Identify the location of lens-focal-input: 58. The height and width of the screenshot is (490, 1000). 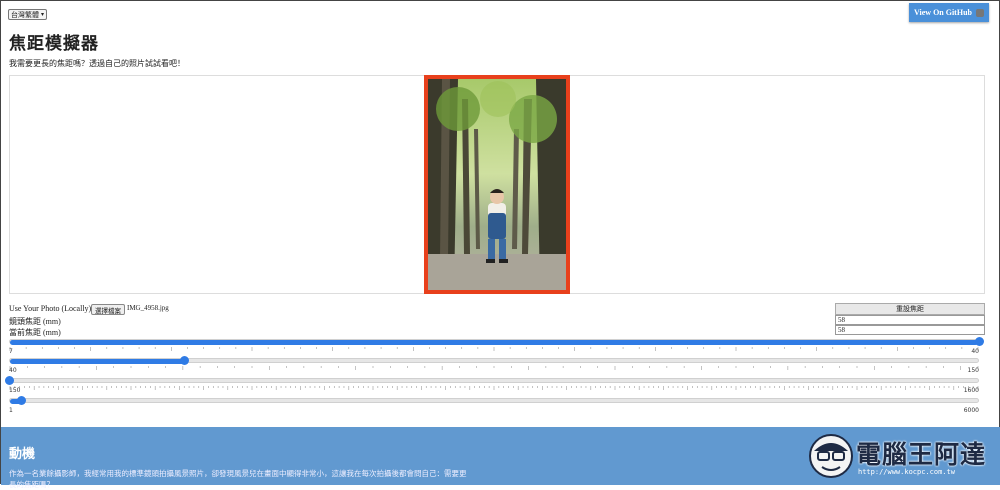
(910, 320).